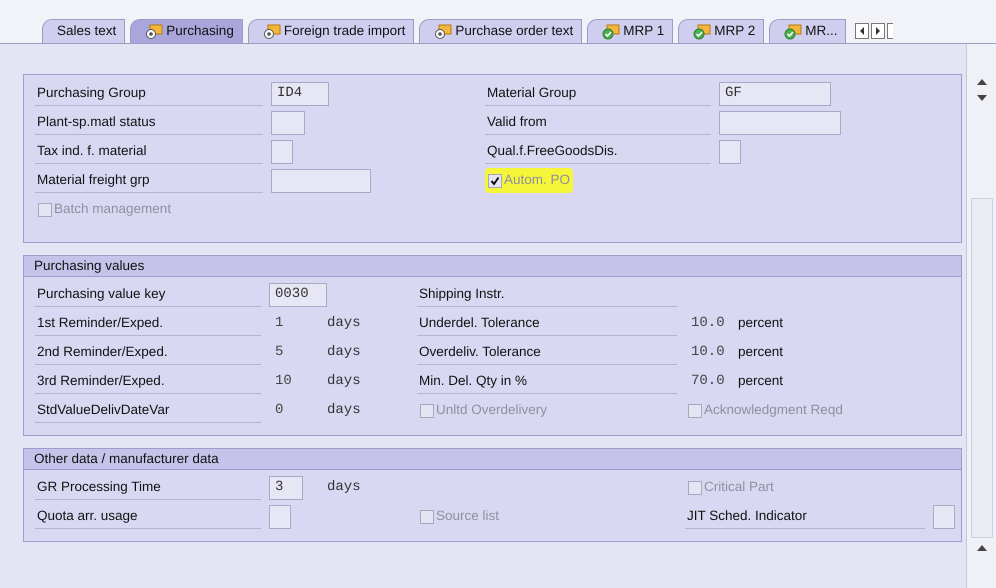  I want to click on field-label: Purchasing Group, so click(149, 93).